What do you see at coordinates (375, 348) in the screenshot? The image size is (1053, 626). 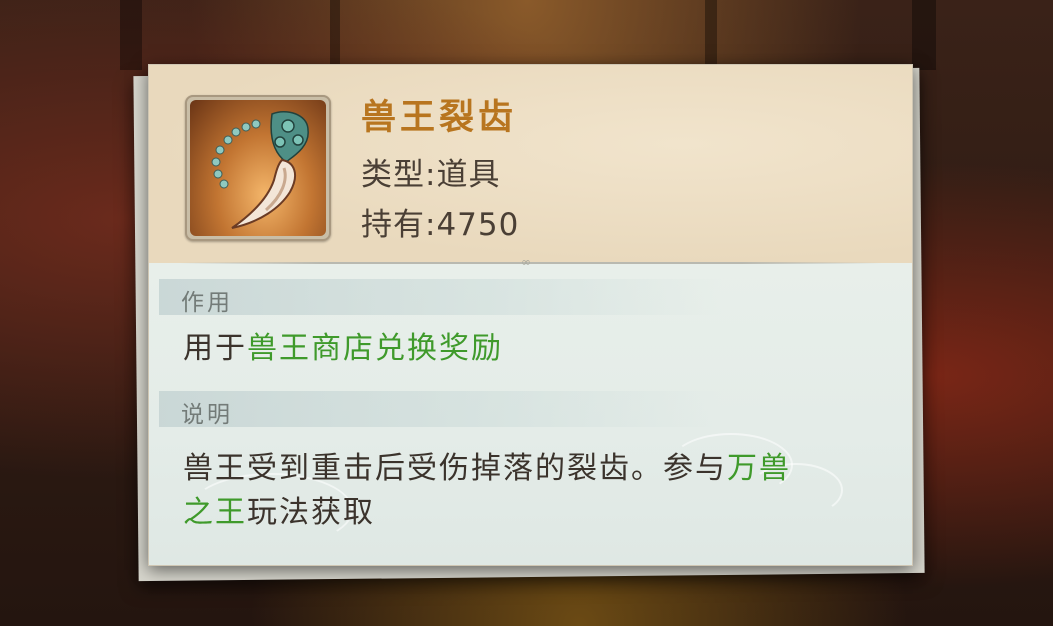 I see `usage-text-highlight: 兽王商店兑换奖励` at bounding box center [375, 348].